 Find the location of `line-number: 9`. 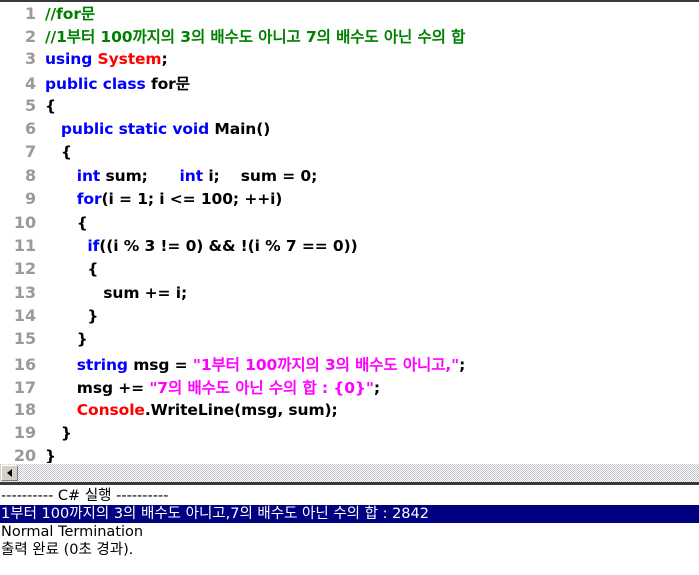

line-number: 9 is located at coordinates (30, 199).